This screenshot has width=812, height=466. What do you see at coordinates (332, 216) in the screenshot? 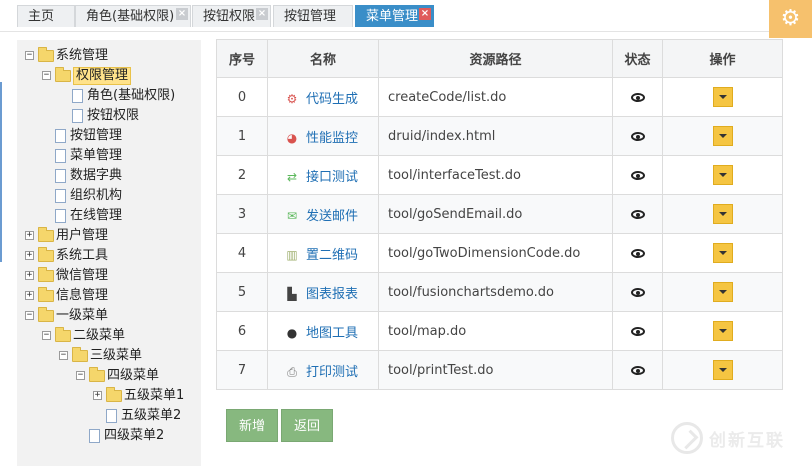
I see `row-name-link: 发送邮件` at bounding box center [332, 216].